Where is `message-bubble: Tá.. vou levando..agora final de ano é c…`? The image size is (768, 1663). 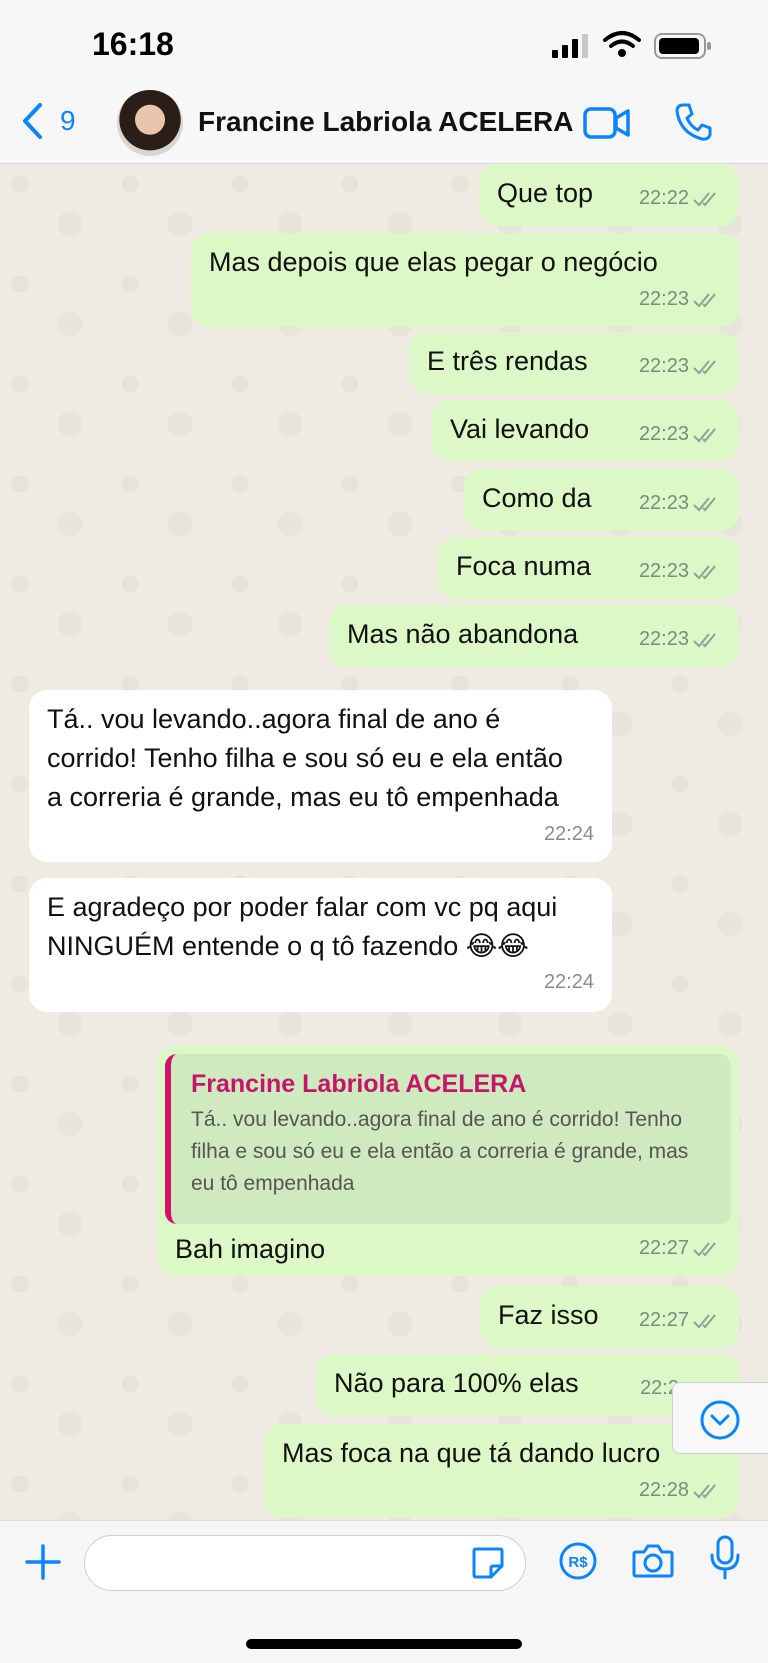 message-bubble: Tá.. vou levando..agora final de ano é c… is located at coordinates (320, 776).